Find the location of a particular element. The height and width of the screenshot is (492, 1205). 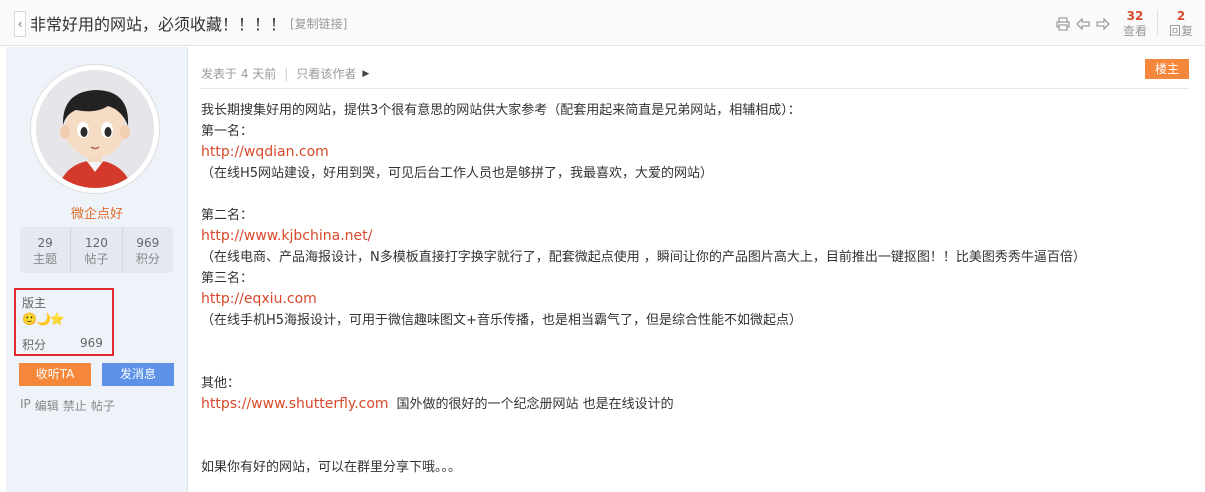

post-line: 如果你有好的网站，可以在群里分享下哦。。。 is located at coordinates (331, 467).